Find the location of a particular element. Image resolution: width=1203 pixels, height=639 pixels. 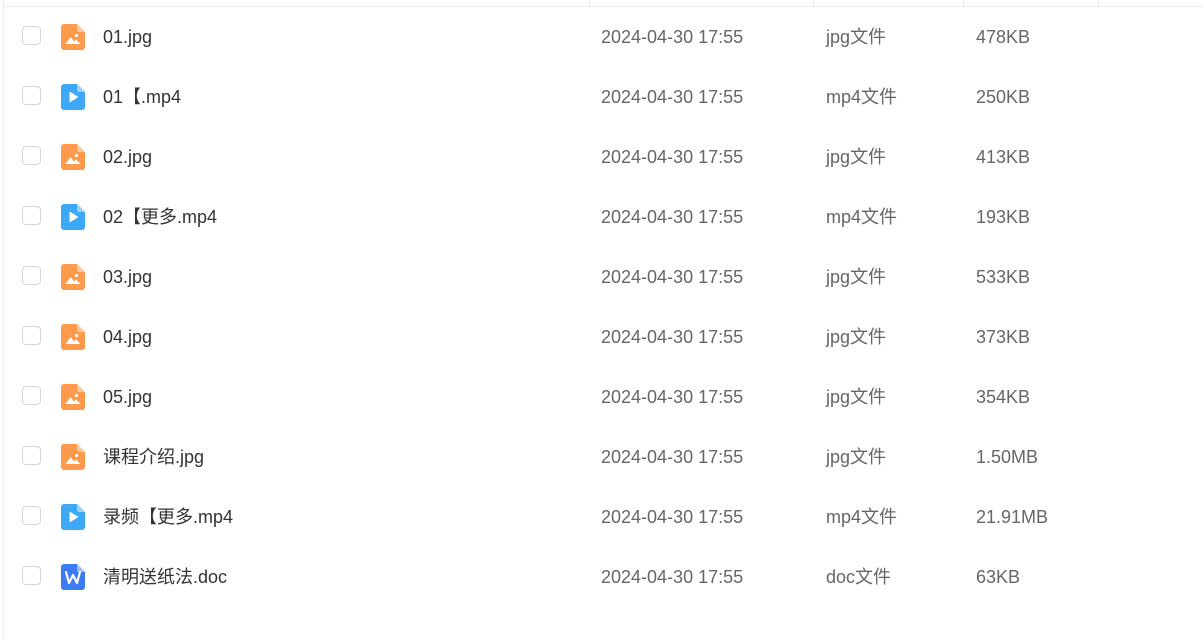

file-size: 1.50MB is located at coordinates (1007, 457).